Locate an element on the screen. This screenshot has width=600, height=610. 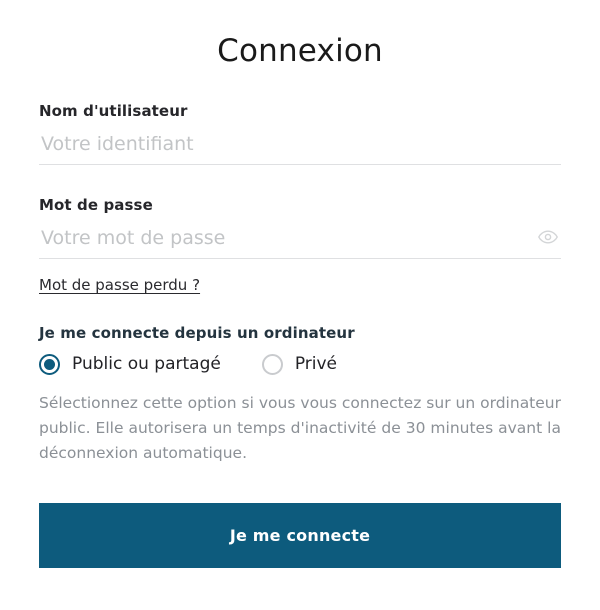
login-submit-button: Je me connecte is located at coordinates (300, 535).